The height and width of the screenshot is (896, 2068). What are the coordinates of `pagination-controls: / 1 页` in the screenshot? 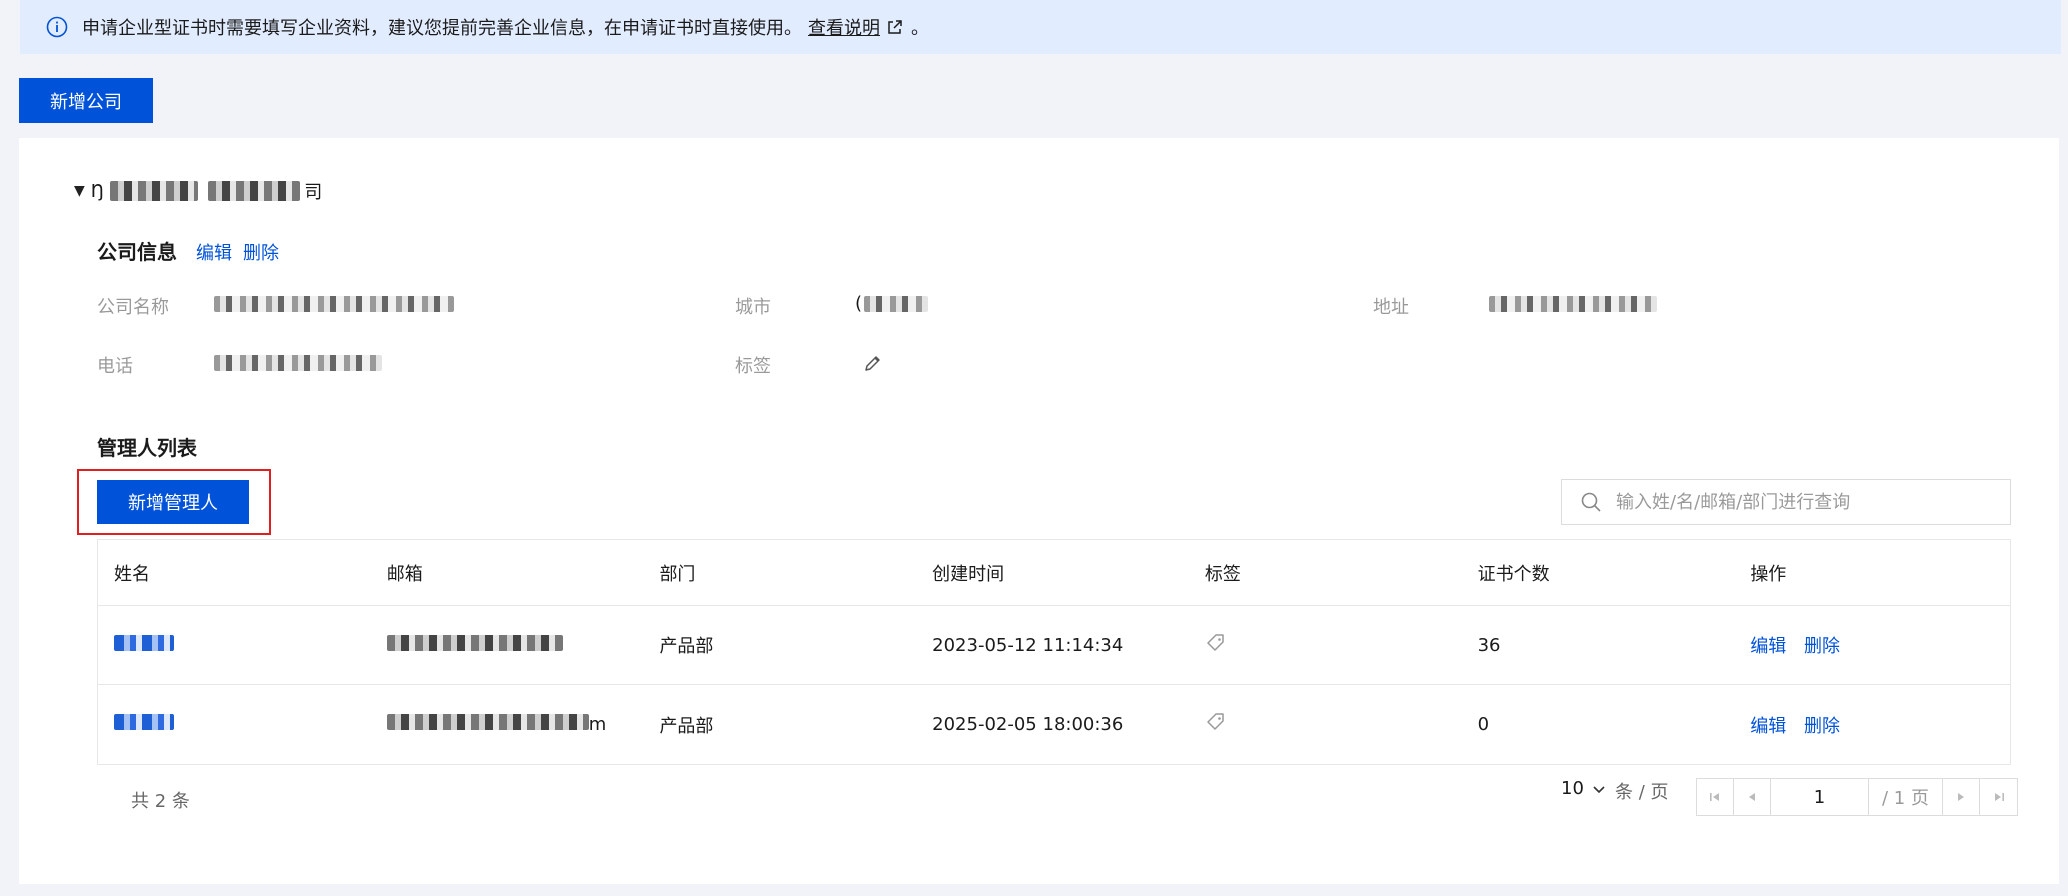 It's located at (1857, 797).